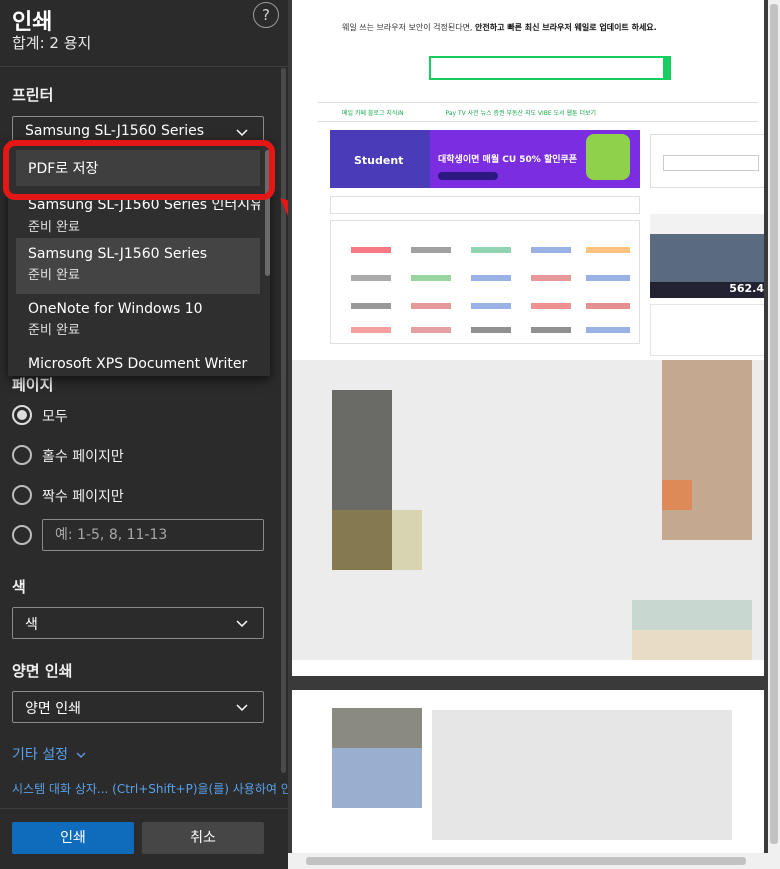 The image size is (780, 869). I want to click on color-select-value: 색, so click(31, 625).